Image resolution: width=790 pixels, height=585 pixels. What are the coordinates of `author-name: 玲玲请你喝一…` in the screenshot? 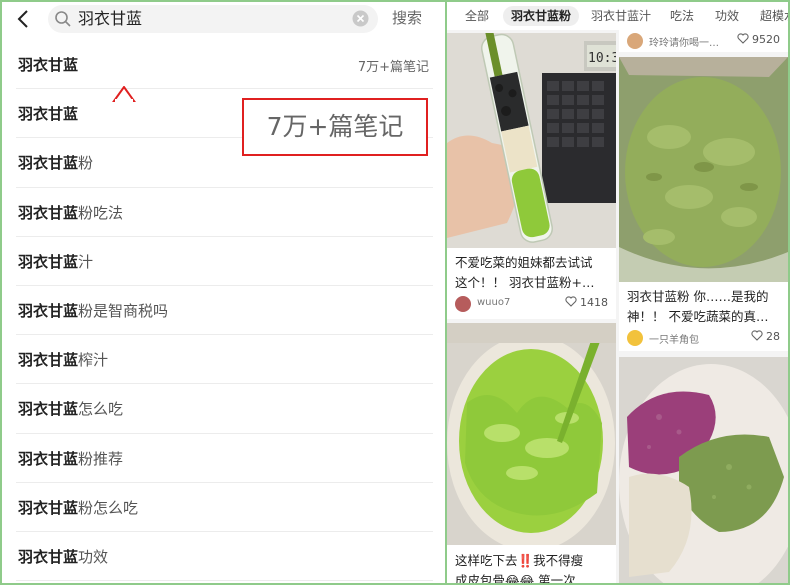 It's located at (684, 41).